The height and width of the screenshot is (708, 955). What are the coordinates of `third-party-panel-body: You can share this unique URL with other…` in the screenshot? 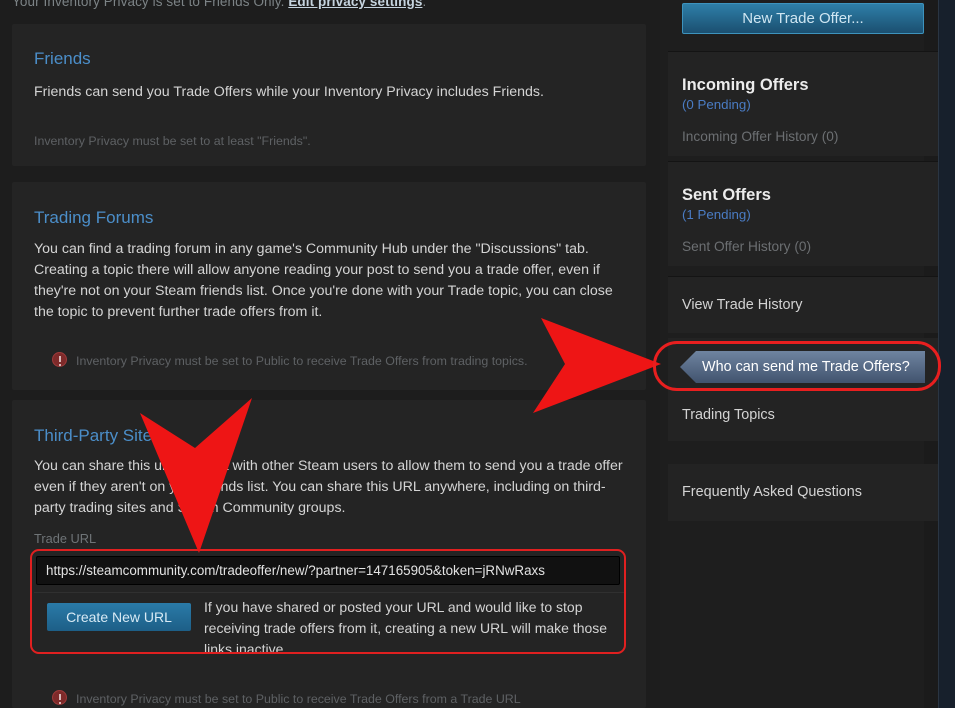 It's located at (328, 487).